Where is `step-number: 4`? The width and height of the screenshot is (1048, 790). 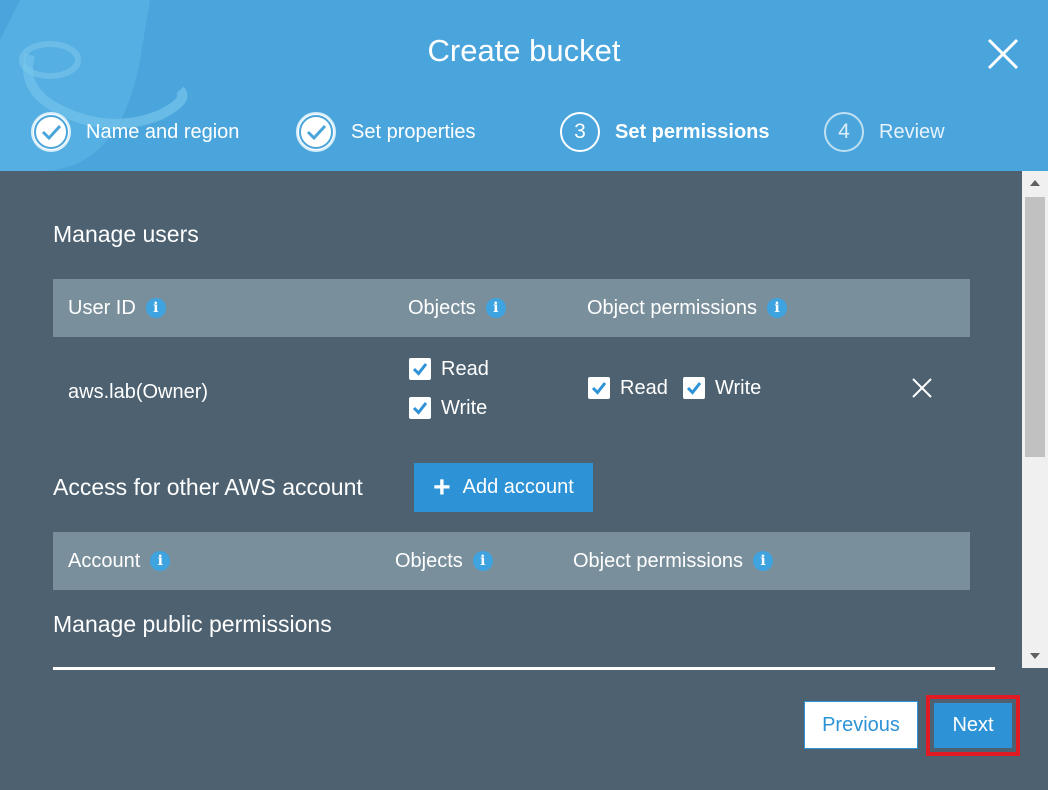 step-number: 4 is located at coordinates (844, 132).